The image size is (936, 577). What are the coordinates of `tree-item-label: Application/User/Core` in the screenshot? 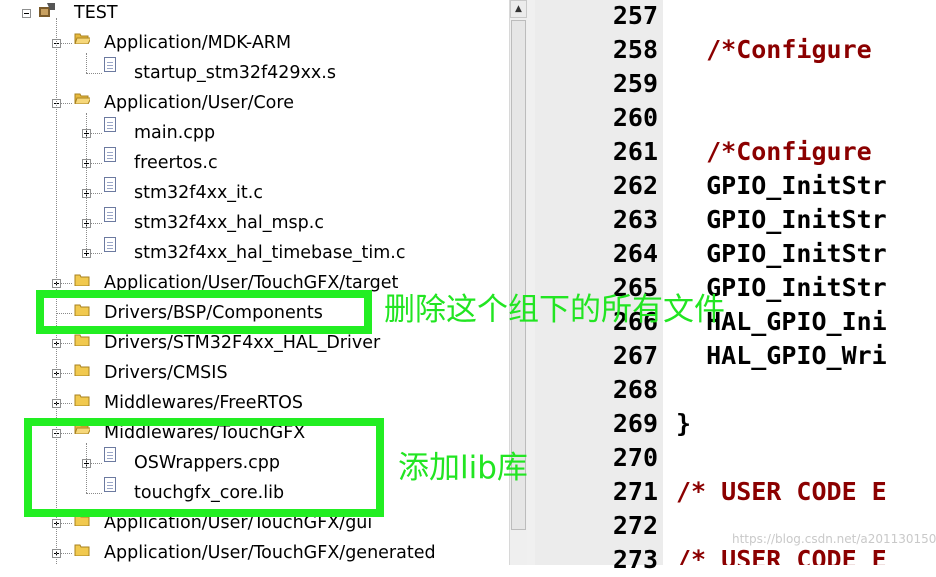 It's located at (199, 103).